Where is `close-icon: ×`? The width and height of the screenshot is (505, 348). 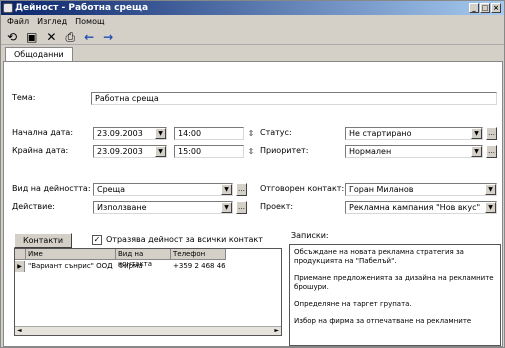 close-icon: × is located at coordinates (496, 8).